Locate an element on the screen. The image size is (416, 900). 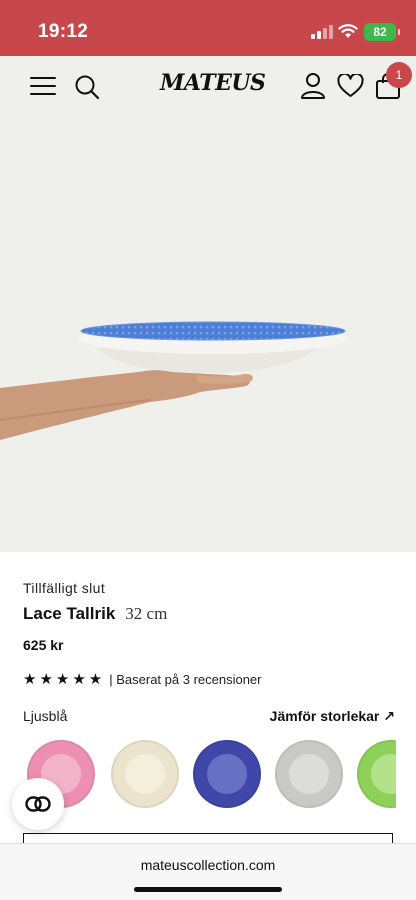
wifi-icon is located at coordinates (348, 31).